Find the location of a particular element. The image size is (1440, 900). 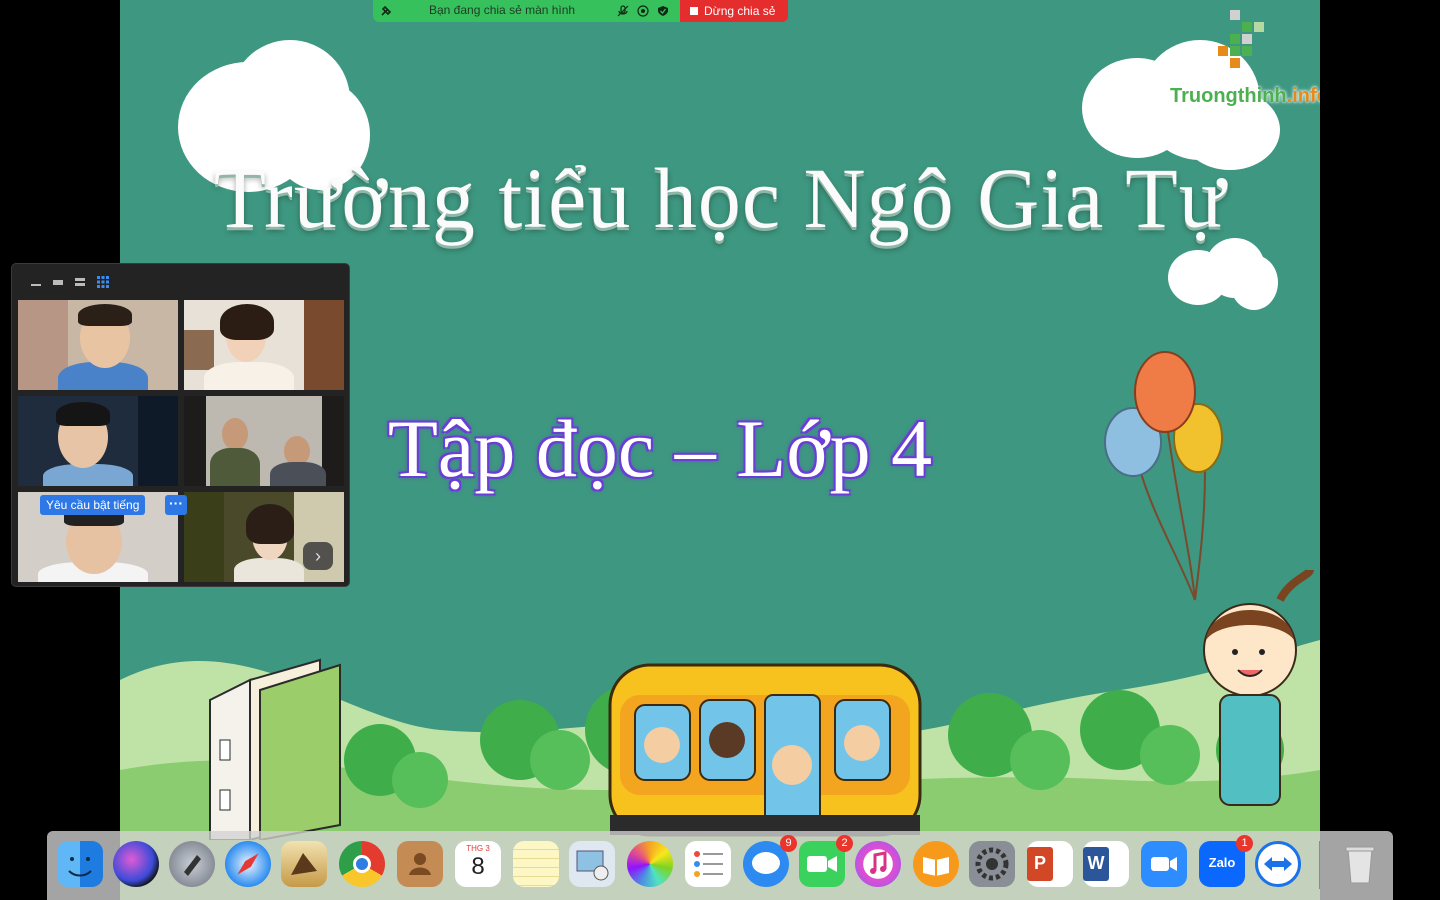

dock-reminders-icon is located at coordinates (708, 864).